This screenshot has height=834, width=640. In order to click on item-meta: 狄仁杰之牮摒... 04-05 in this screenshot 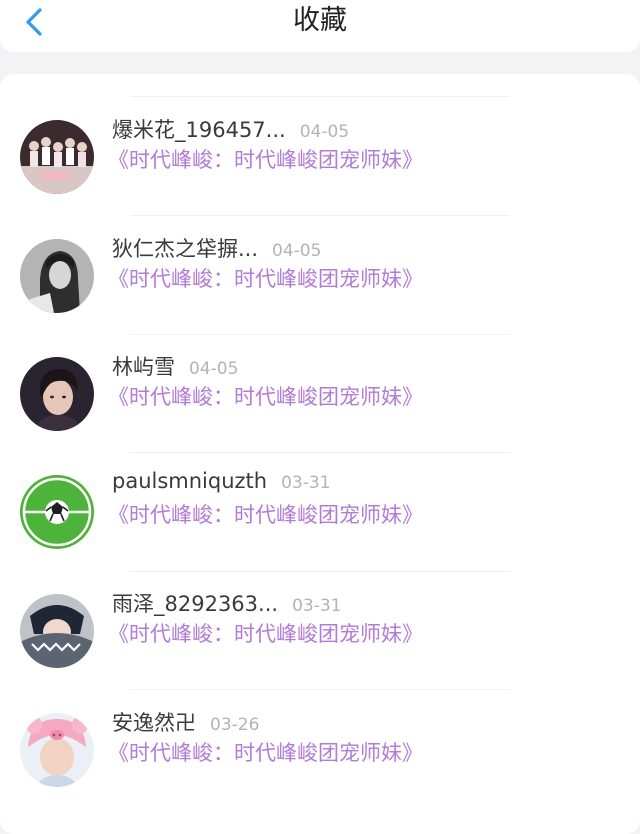, I will do `click(216, 248)`.